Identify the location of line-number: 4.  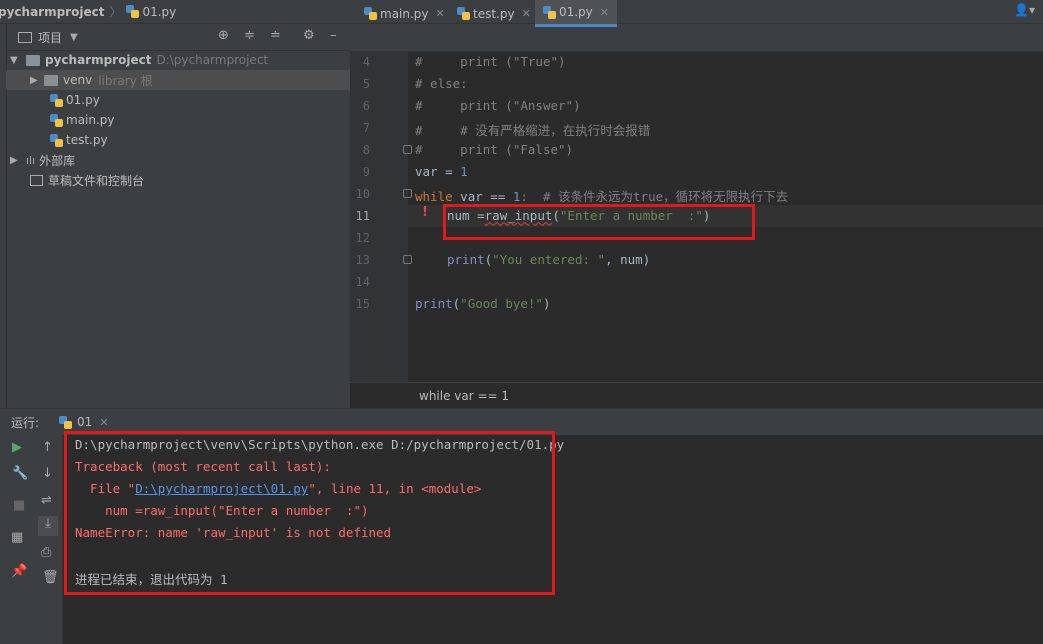
(366, 62).